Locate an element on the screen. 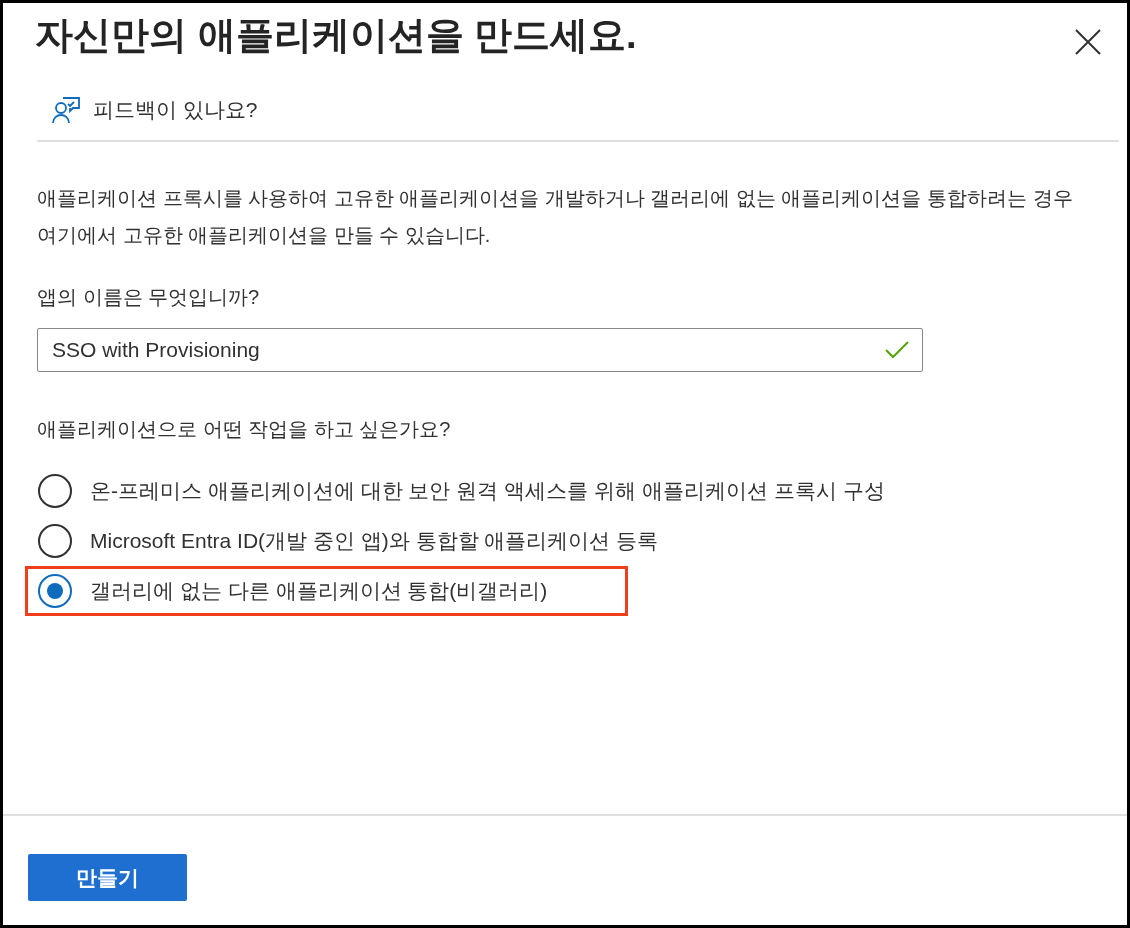 The width and height of the screenshot is (1130, 928). app-name-field: SSO with Provisioning is located at coordinates (480, 349).